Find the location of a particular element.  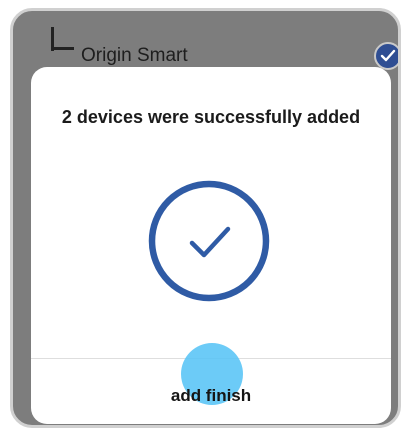

dialog-title: 2 devices were successfully added is located at coordinates (211, 117).